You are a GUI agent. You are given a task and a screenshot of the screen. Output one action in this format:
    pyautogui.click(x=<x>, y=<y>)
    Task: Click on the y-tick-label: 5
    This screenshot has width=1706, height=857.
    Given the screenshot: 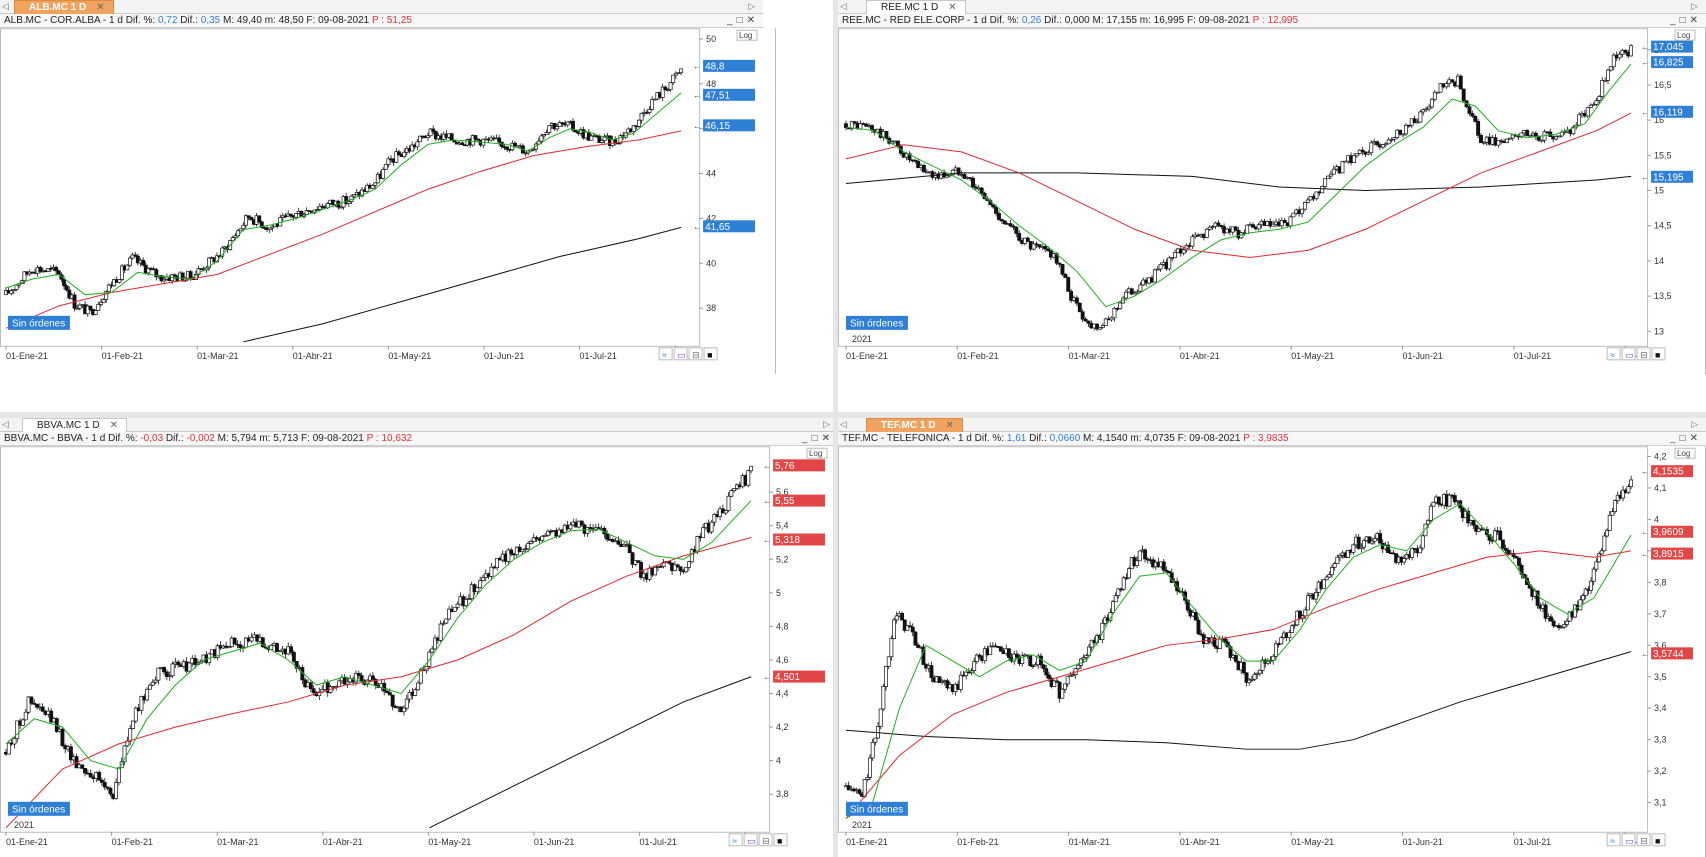 What is the action you would take?
    pyautogui.click(x=778, y=593)
    